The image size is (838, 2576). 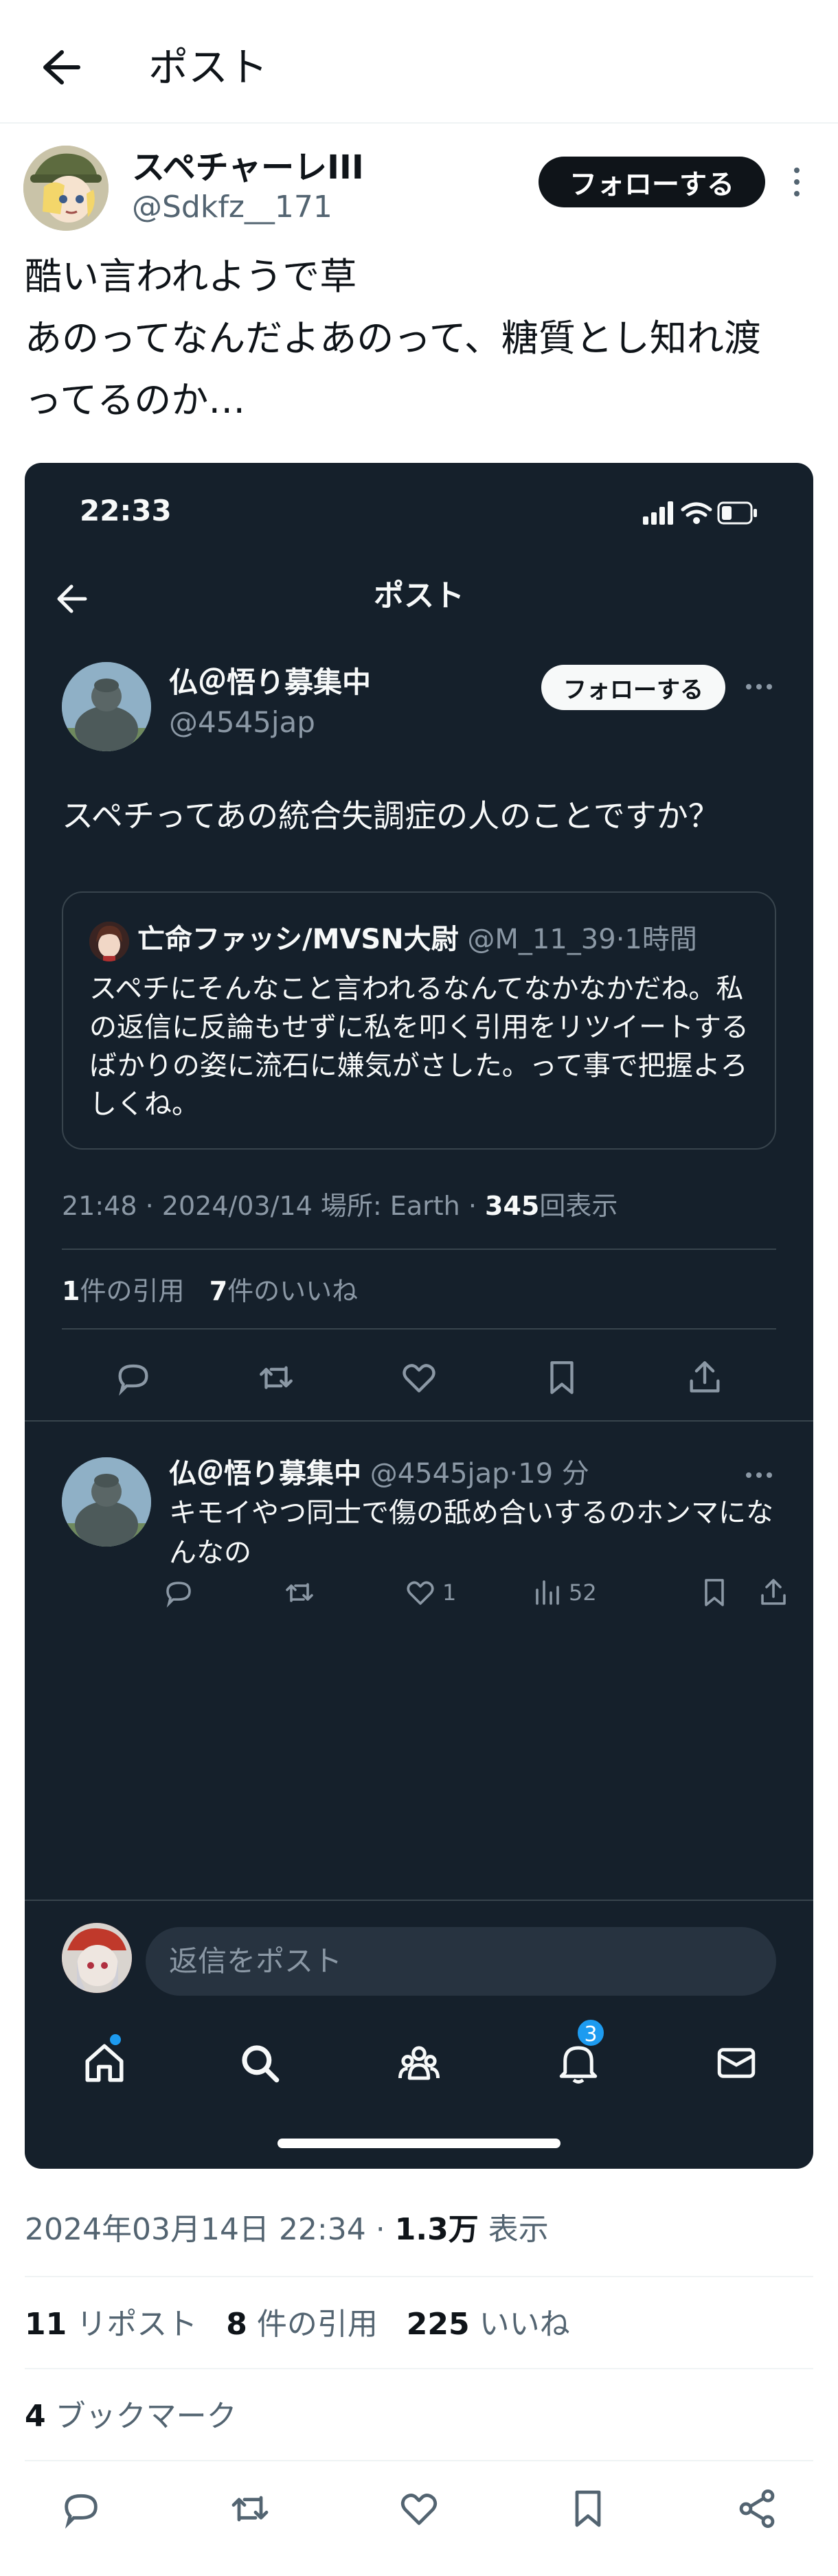 What do you see at coordinates (218, 1291) in the screenshot?
I see `likes-count: 7` at bounding box center [218, 1291].